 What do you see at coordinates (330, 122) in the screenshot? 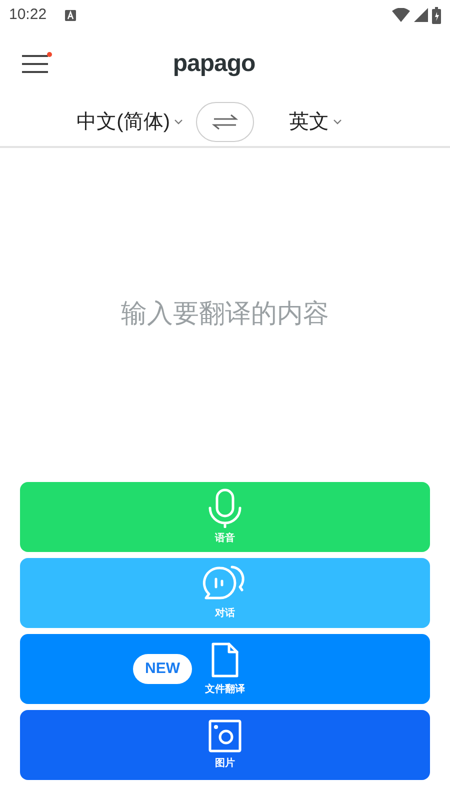
I see `target-language-dropdown: 英文` at bounding box center [330, 122].